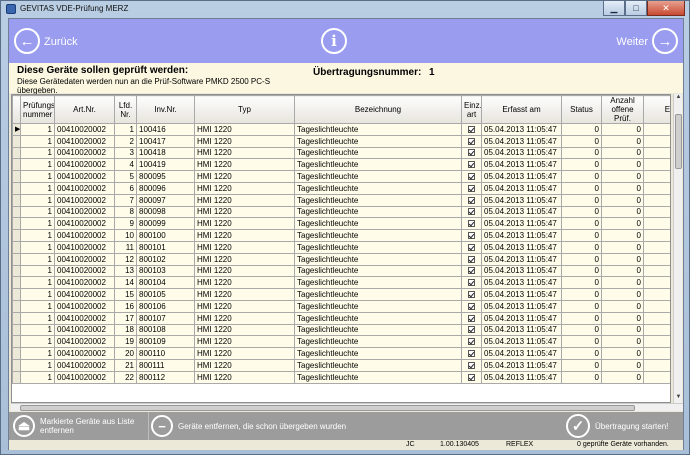  What do you see at coordinates (125, 109) in the screenshot?
I see `col-header: Lfd. Nr.` at bounding box center [125, 109].